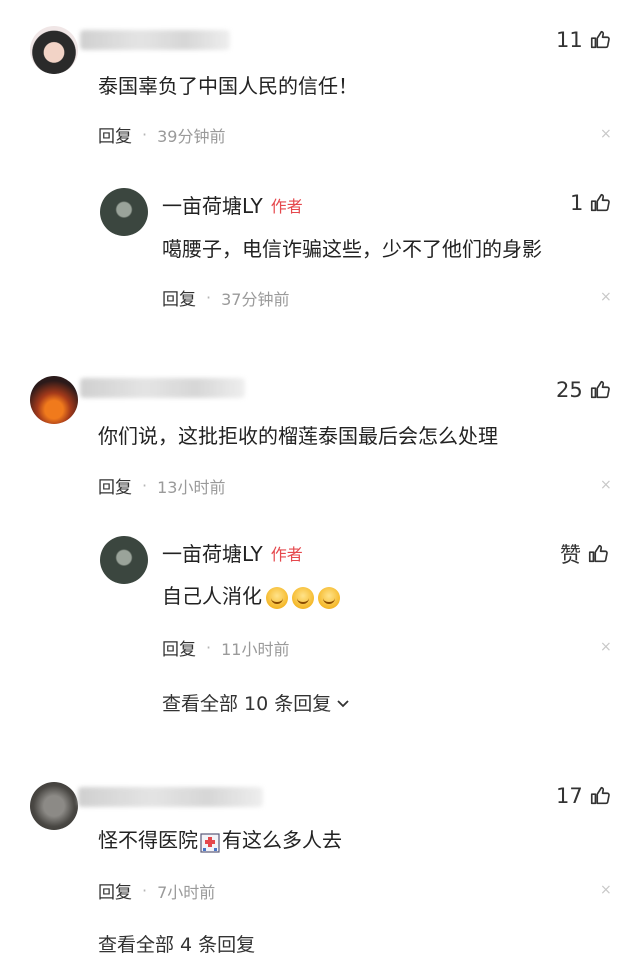  I want to click on like-button: 25, so click(583, 390).